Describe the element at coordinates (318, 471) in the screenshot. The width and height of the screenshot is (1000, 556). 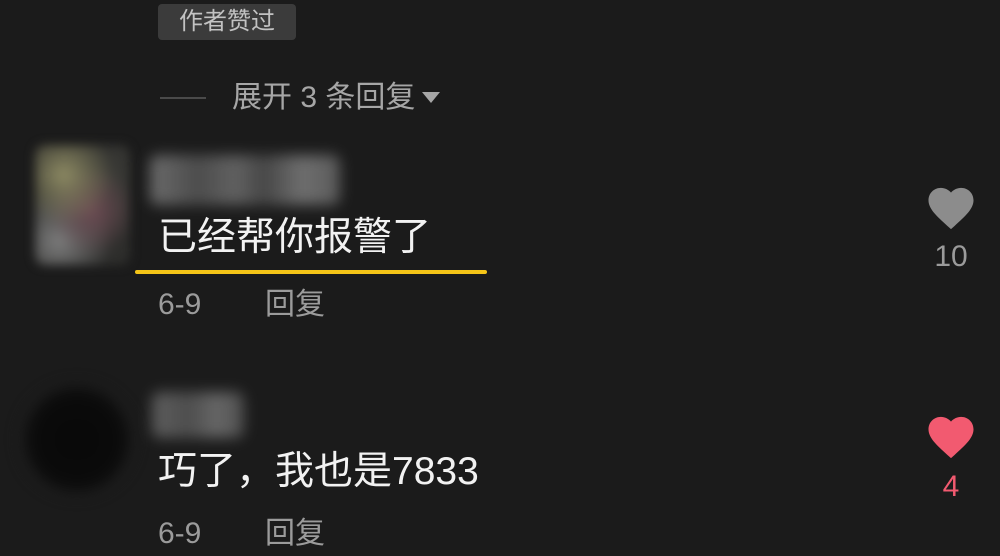
I see `comment-text: 巧了，我也是7833` at that location.